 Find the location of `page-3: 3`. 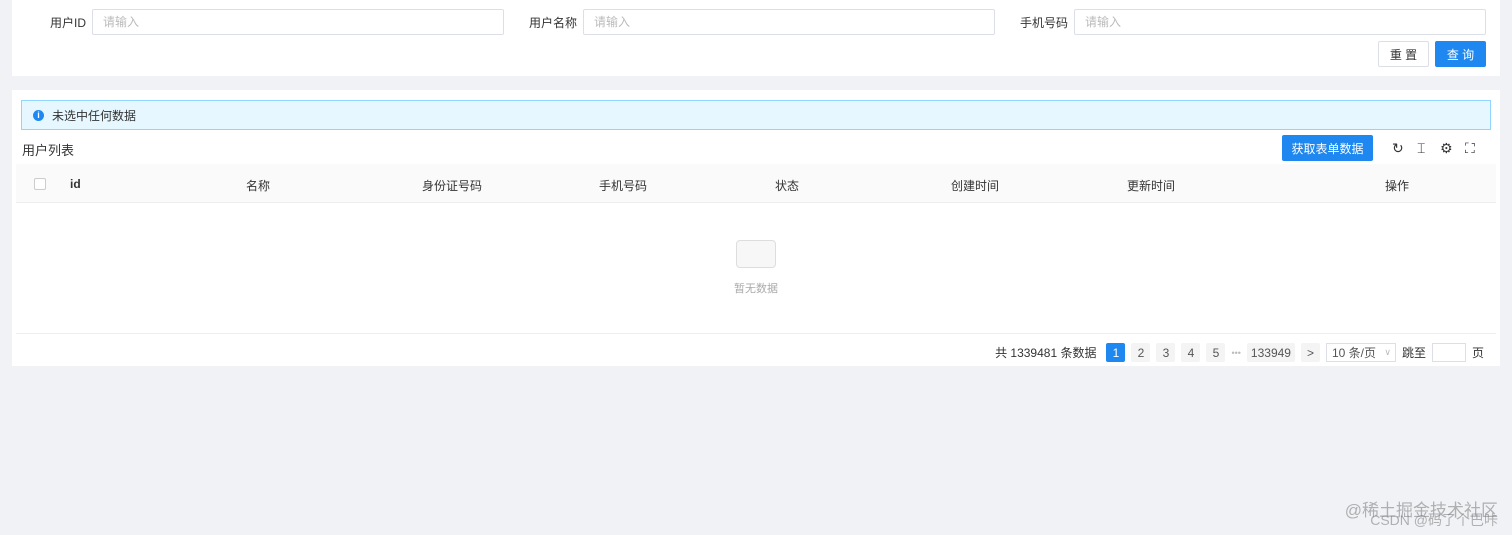

page-3: 3 is located at coordinates (1166, 352).